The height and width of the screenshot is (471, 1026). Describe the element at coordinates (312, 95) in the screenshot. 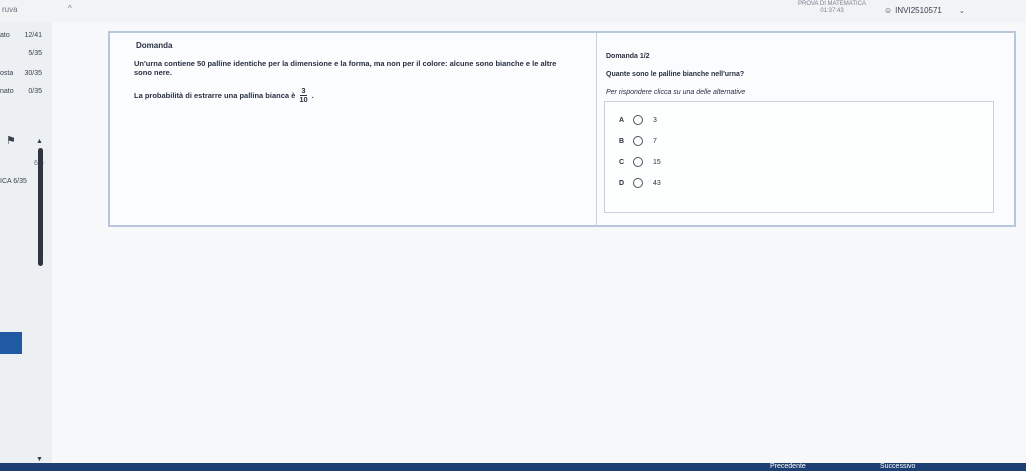

I see `sentence-period: .` at that location.